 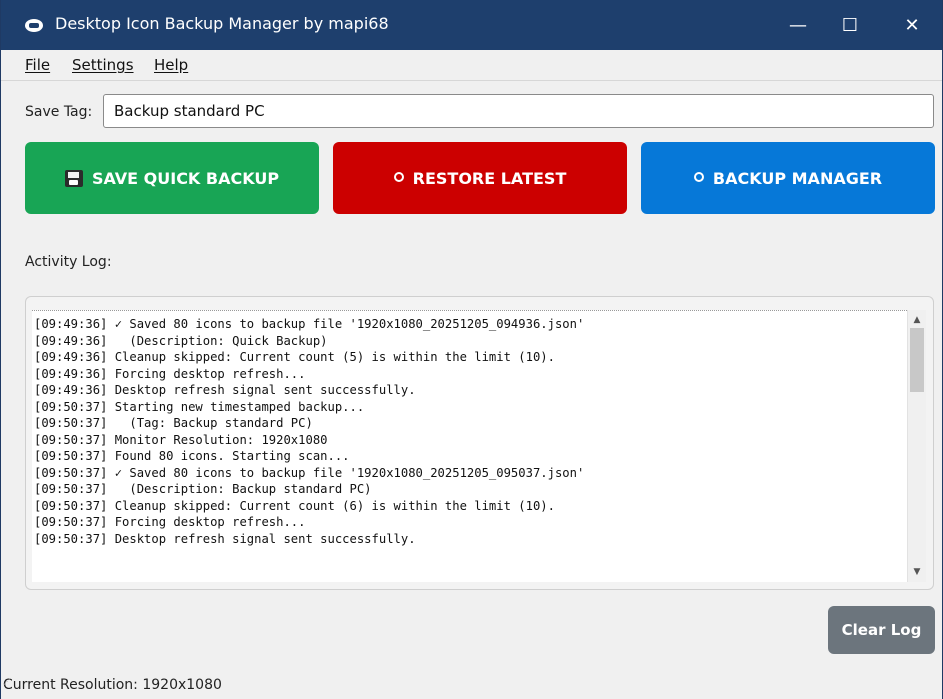 I want to click on log-scrollbar: ▲ ▼, so click(x=916, y=446).